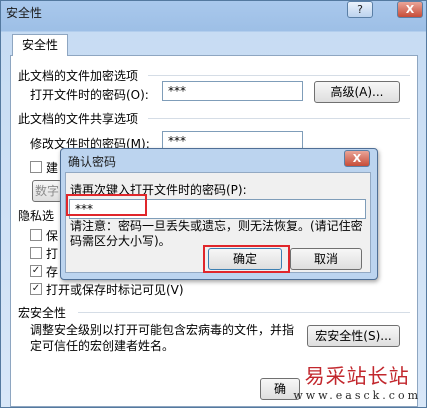 This screenshot has width=427, height=408. Describe the element at coordinates (162, 338) in the screenshot. I see `macro-description: 调整安全级别以打开可能包含宏病毒的文件，并指定可信任的宏创建者姓名。` at that location.